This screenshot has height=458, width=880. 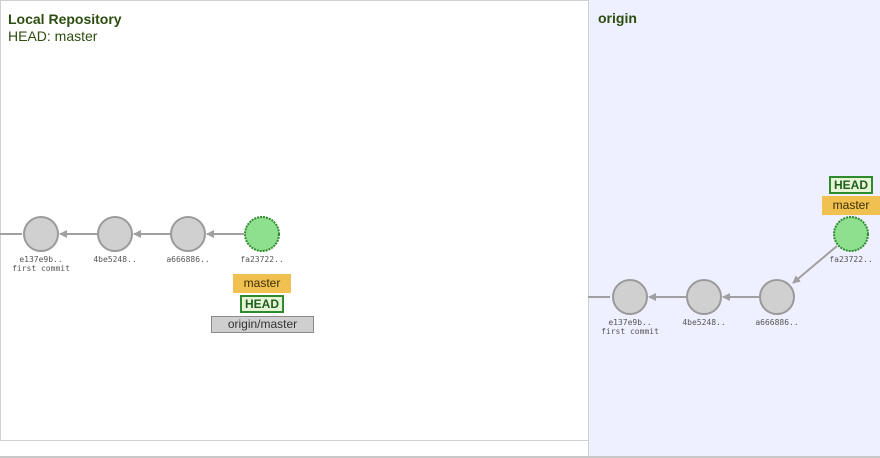 What do you see at coordinates (815, 264) in the screenshot?
I see `origin-edge-fa2-to-a66` at bounding box center [815, 264].